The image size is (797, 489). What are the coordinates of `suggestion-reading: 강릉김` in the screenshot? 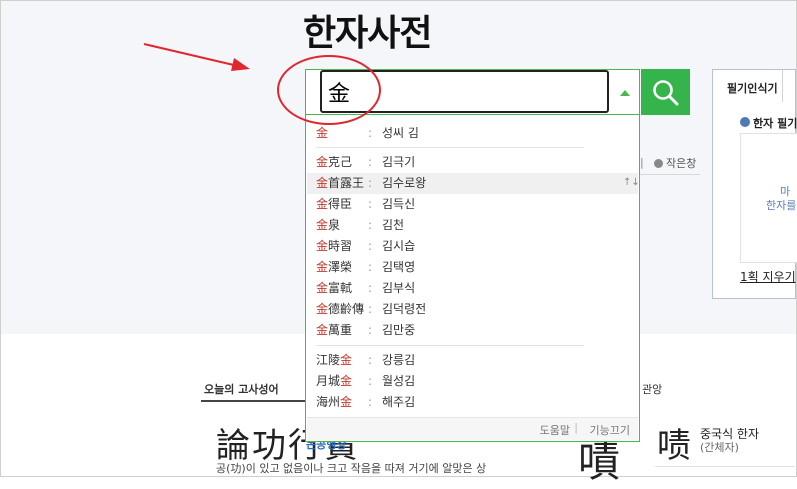 It's located at (399, 360).